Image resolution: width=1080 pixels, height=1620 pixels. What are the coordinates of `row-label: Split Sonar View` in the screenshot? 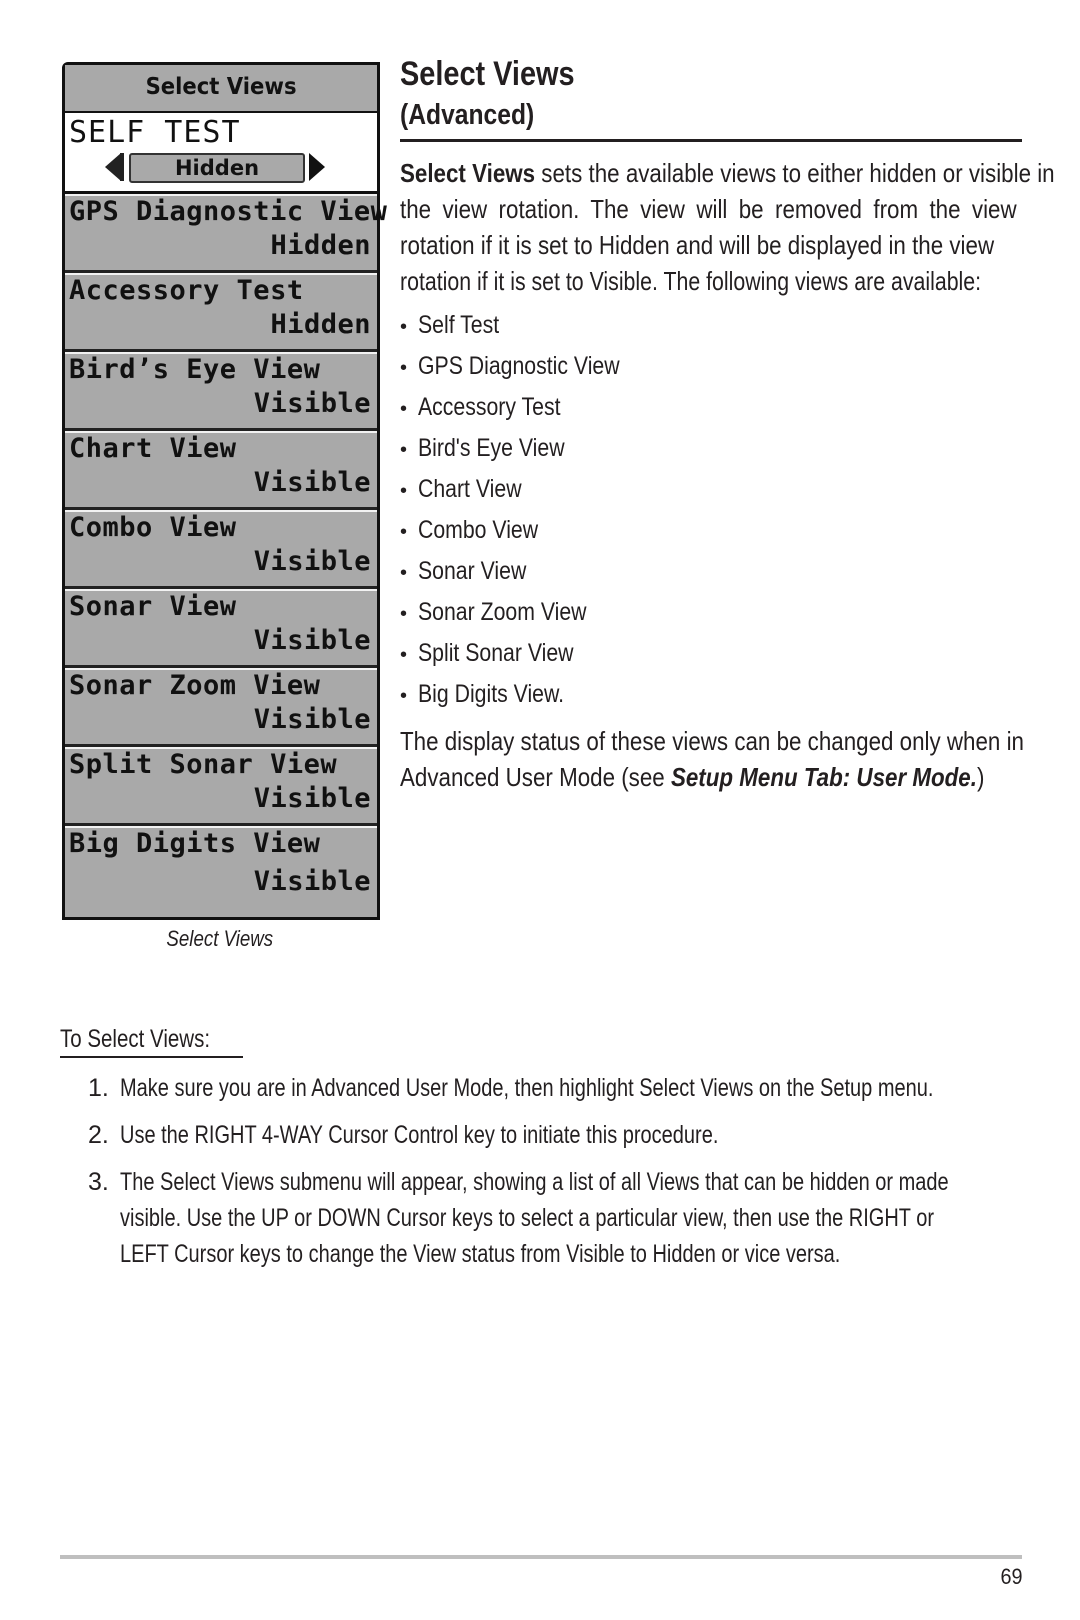 It's located at (203, 764).